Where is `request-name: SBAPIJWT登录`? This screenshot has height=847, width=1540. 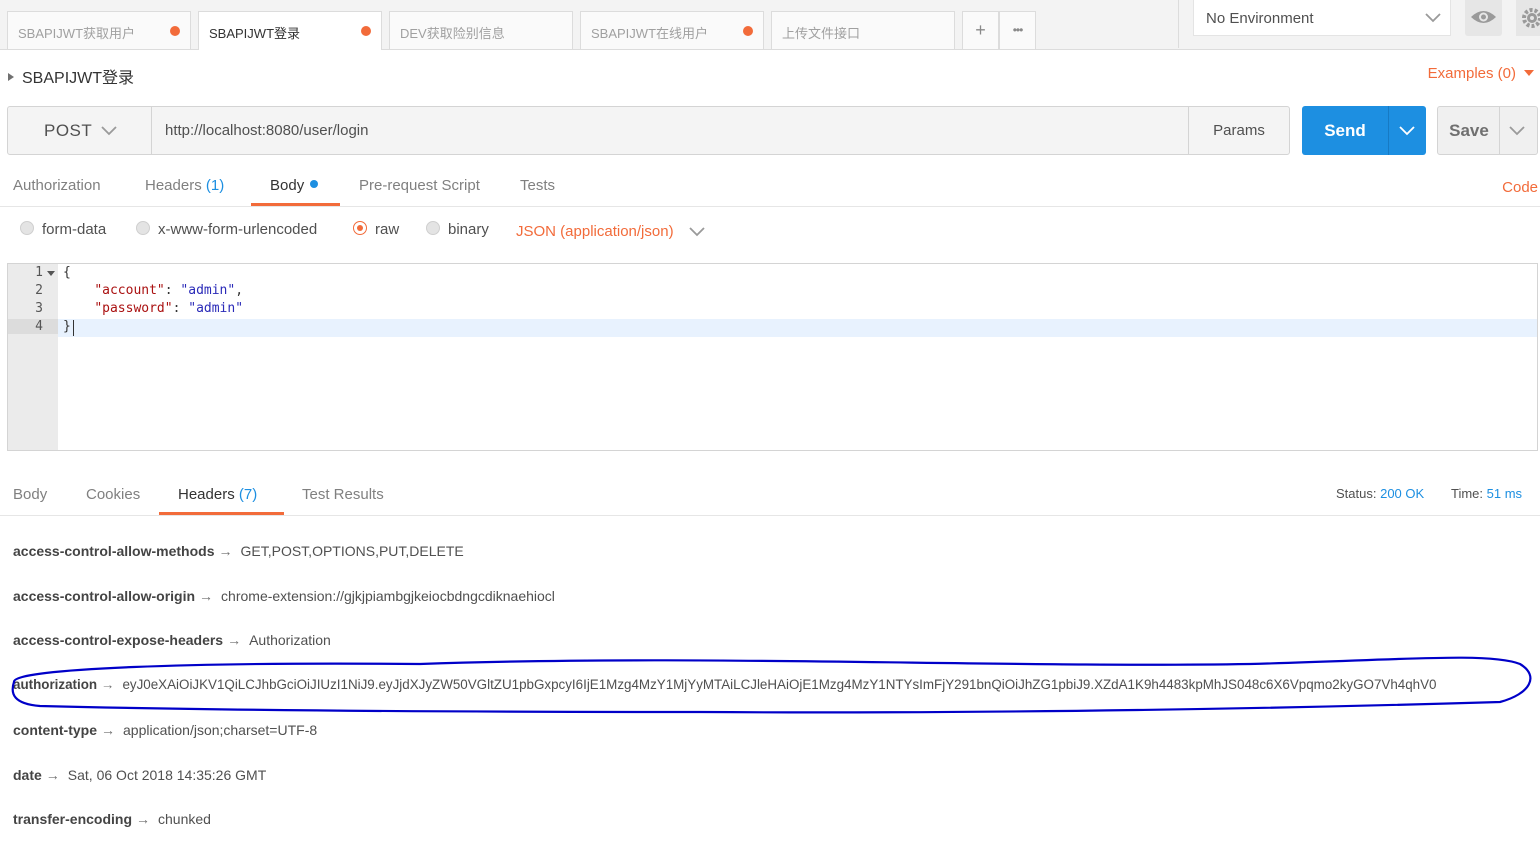 request-name: SBAPIJWT登录 is located at coordinates (71, 76).